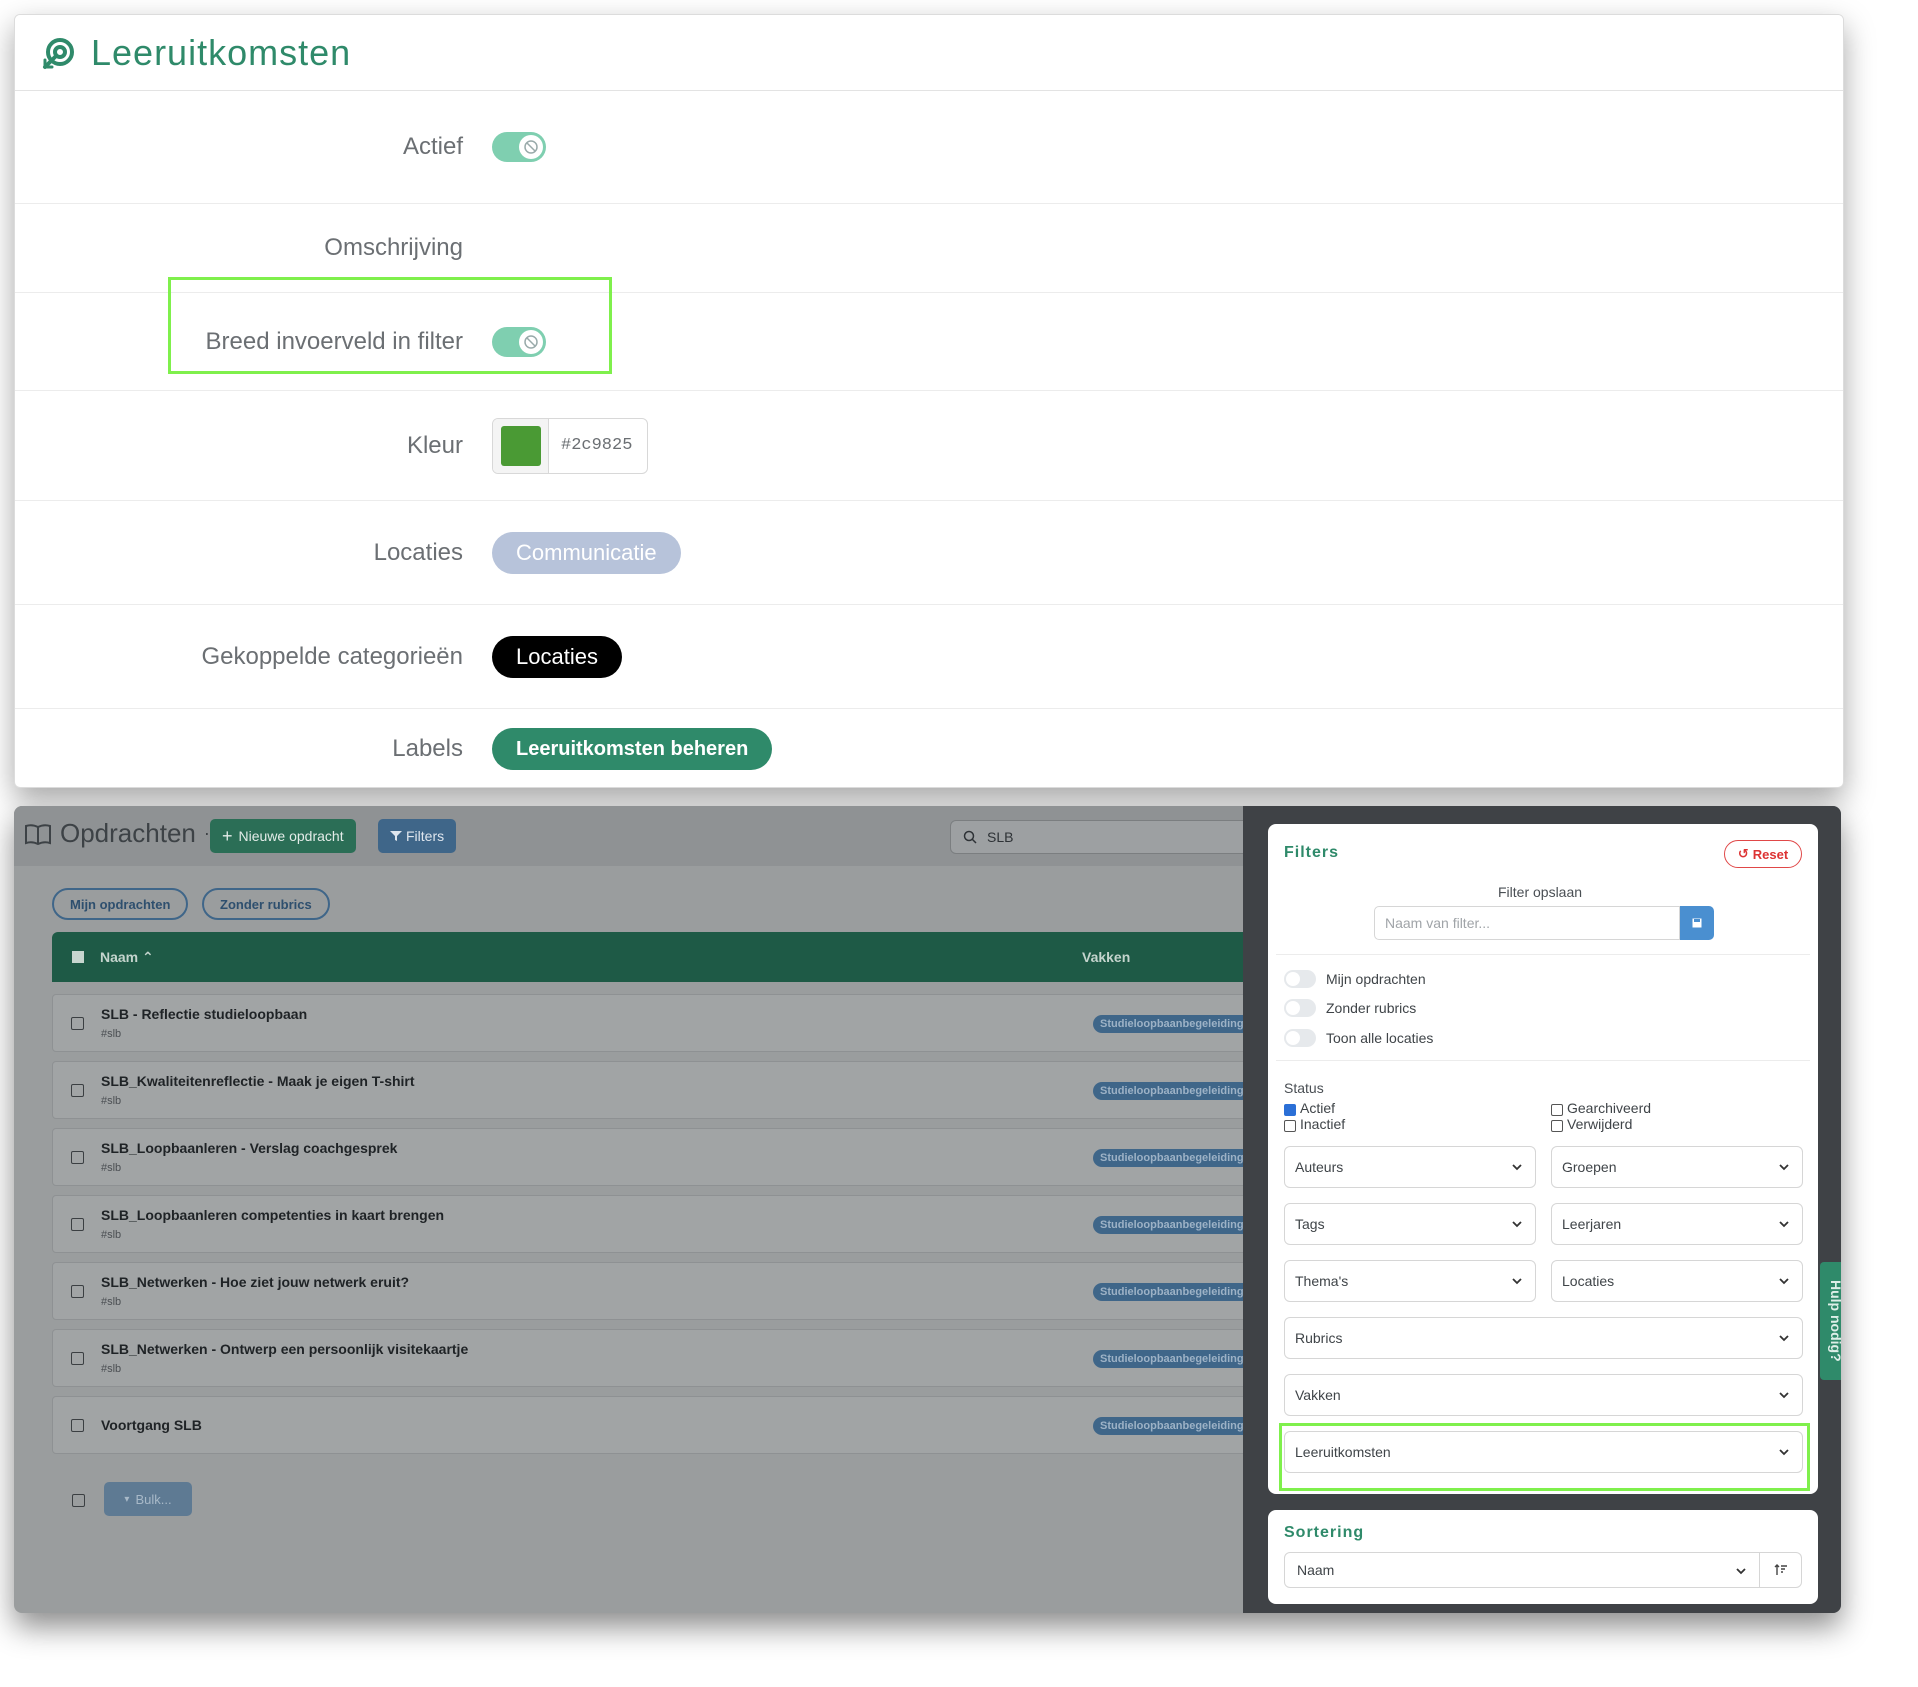  Describe the element at coordinates (111, 1235) in the screenshot. I see `row-tag: #slb` at that location.